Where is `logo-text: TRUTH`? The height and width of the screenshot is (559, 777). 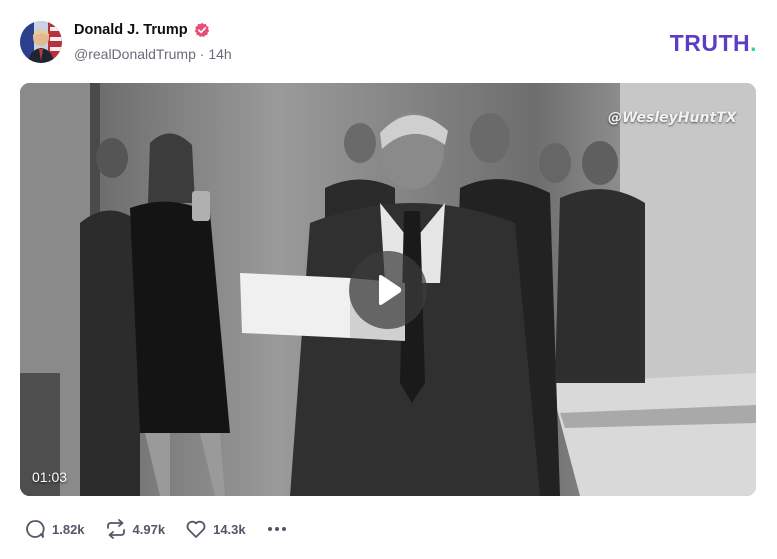
logo-text: TRUTH is located at coordinates (710, 43).